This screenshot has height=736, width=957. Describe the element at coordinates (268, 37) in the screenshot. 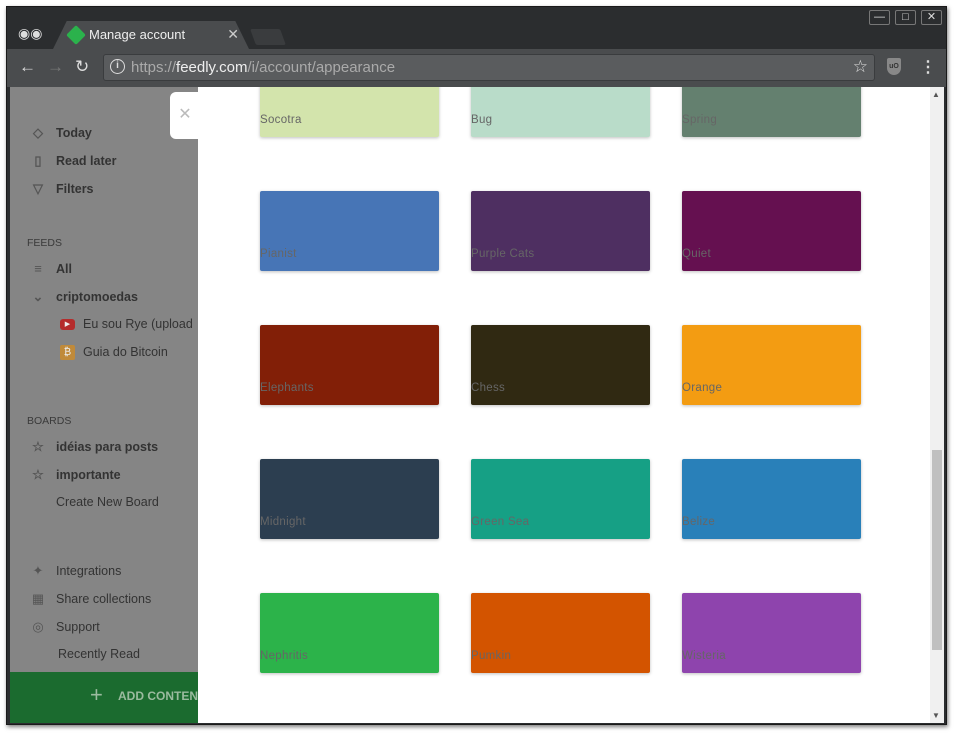

I see `new-tab-button` at that location.